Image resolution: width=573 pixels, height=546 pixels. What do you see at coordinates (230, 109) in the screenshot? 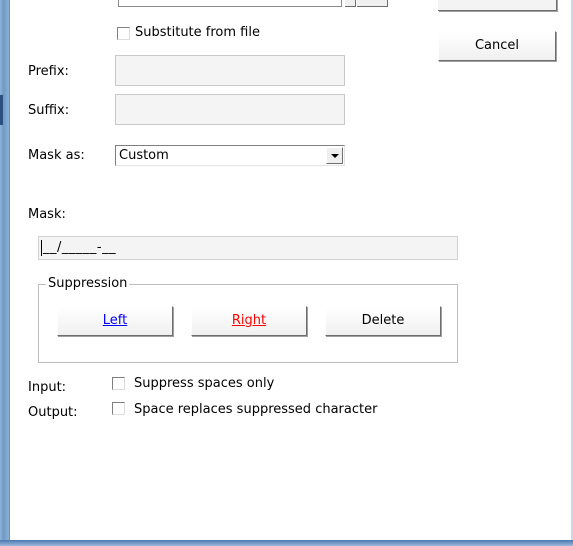
I see `suffix-input` at bounding box center [230, 109].